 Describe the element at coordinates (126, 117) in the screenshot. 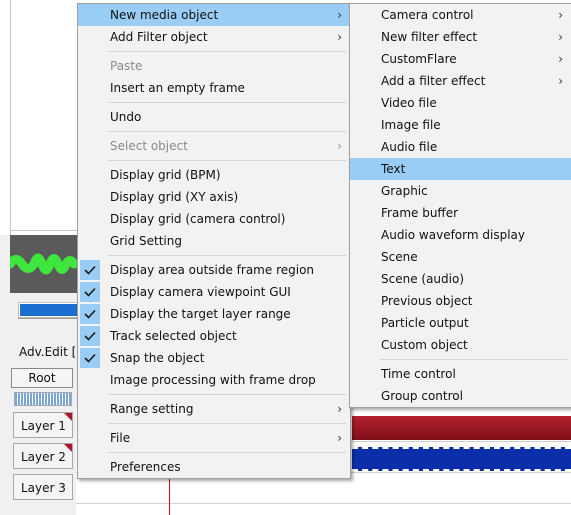

I see `menu-item-label: Undo` at that location.